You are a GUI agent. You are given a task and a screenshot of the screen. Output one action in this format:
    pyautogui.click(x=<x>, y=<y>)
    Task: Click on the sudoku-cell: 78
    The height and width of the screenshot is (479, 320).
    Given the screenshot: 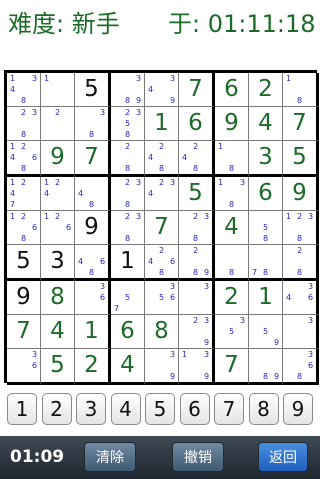 What is the action you would take?
    pyautogui.click(x=266, y=263)
    